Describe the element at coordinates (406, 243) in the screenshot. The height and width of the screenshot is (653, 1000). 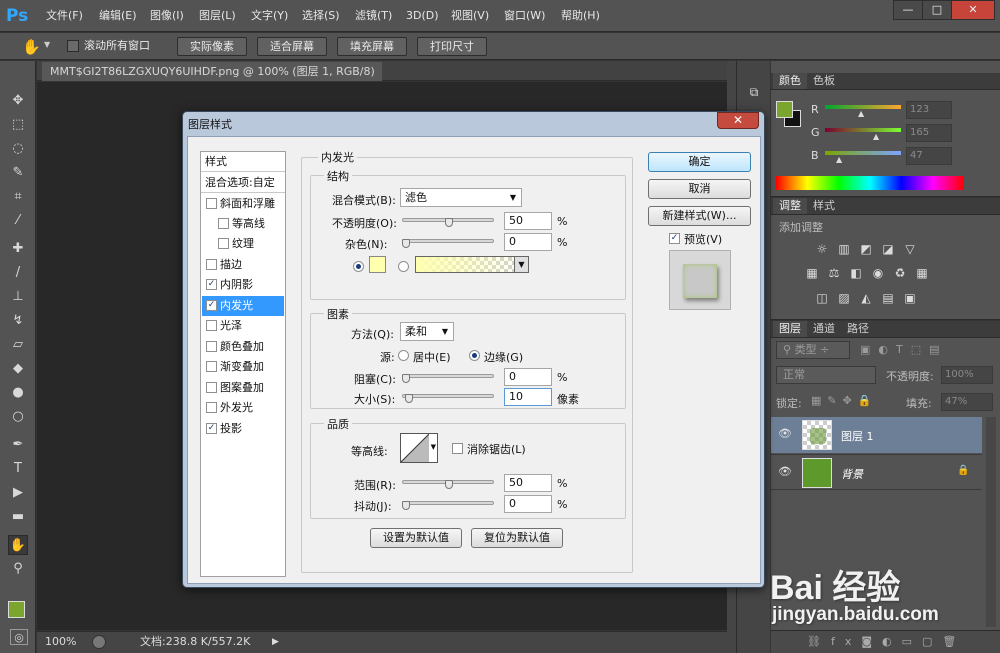
I see `noise-thumb` at that location.